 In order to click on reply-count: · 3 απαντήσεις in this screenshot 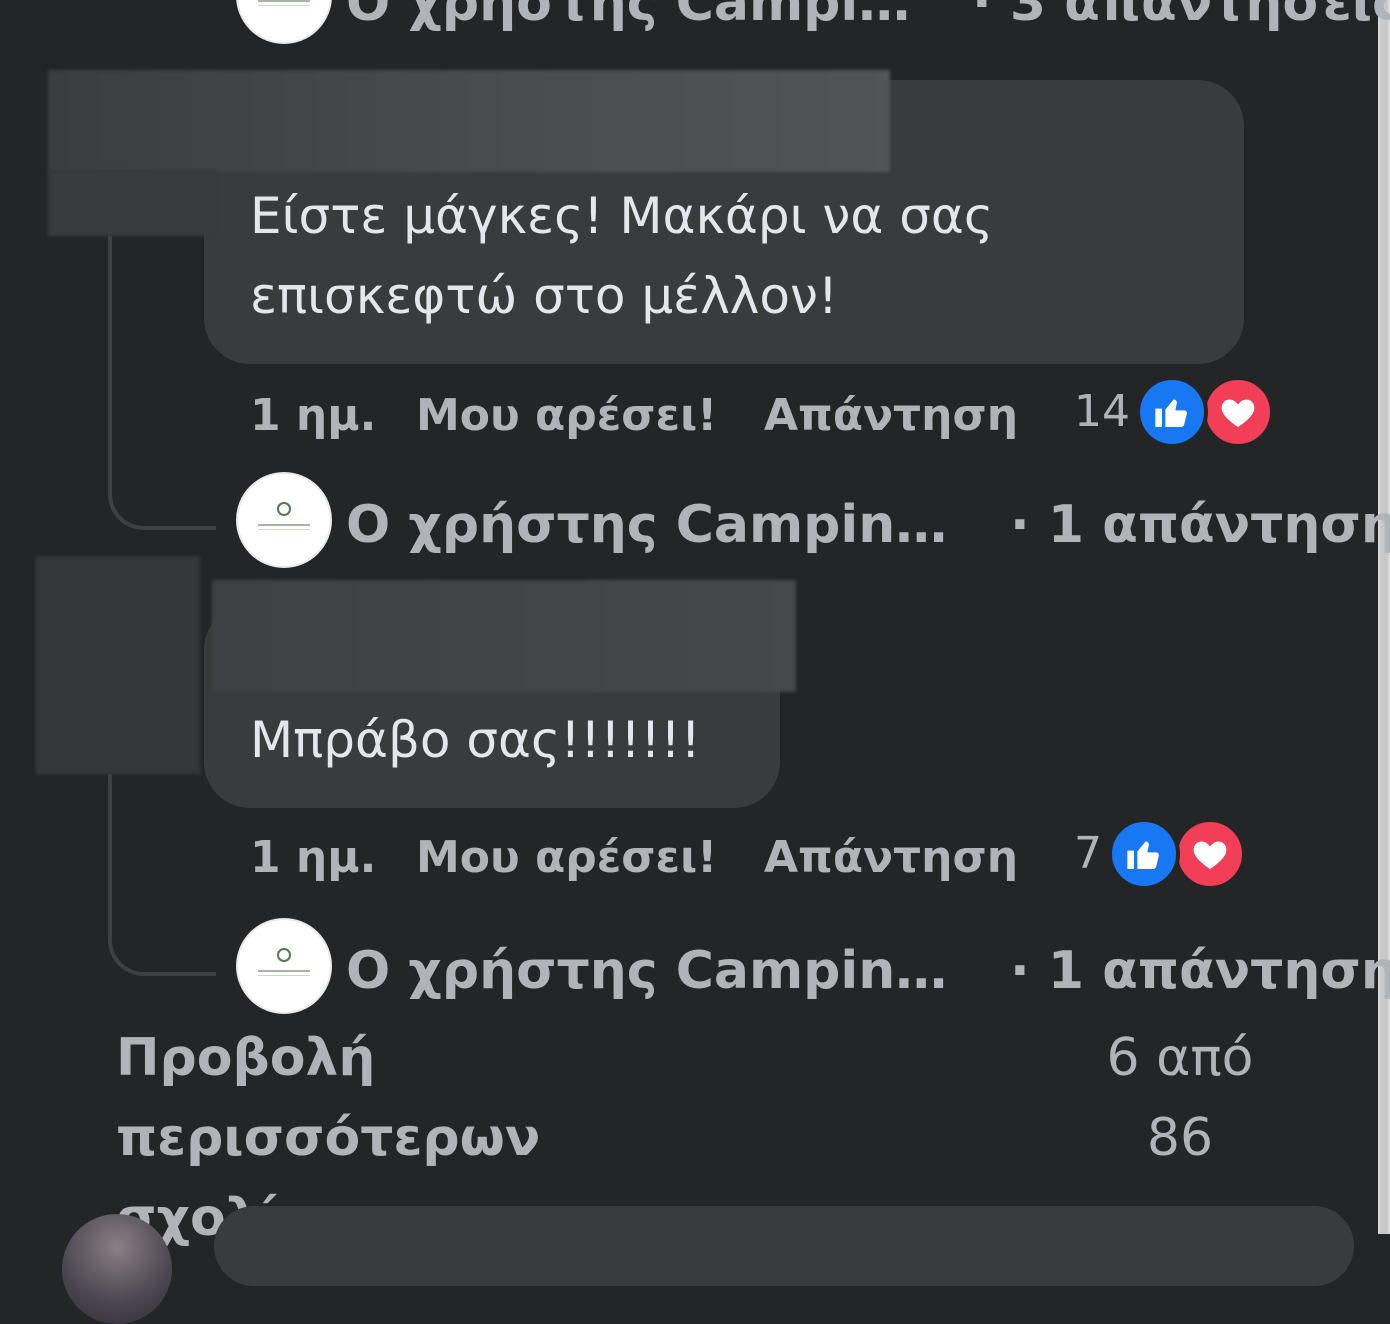, I will do `click(1181, 16)`.